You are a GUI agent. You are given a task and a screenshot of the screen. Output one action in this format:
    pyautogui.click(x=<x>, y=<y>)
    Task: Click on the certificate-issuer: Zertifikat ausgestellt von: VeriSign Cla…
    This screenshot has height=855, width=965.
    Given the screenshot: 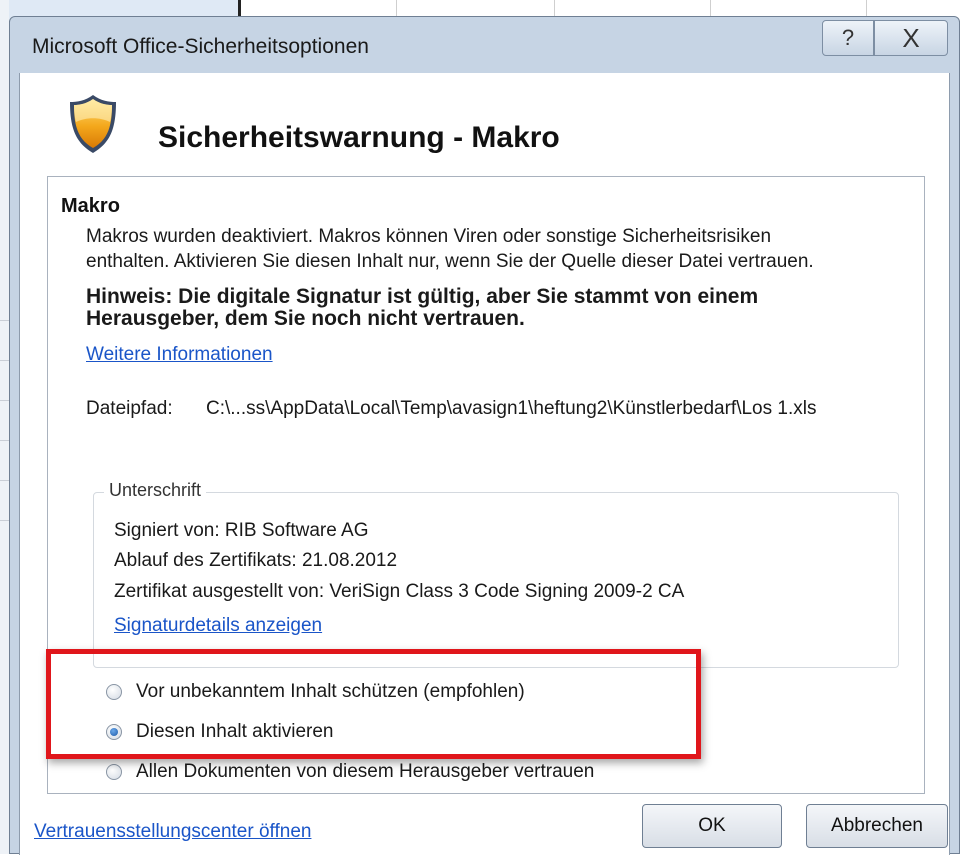 What is the action you would take?
    pyautogui.click(x=399, y=591)
    